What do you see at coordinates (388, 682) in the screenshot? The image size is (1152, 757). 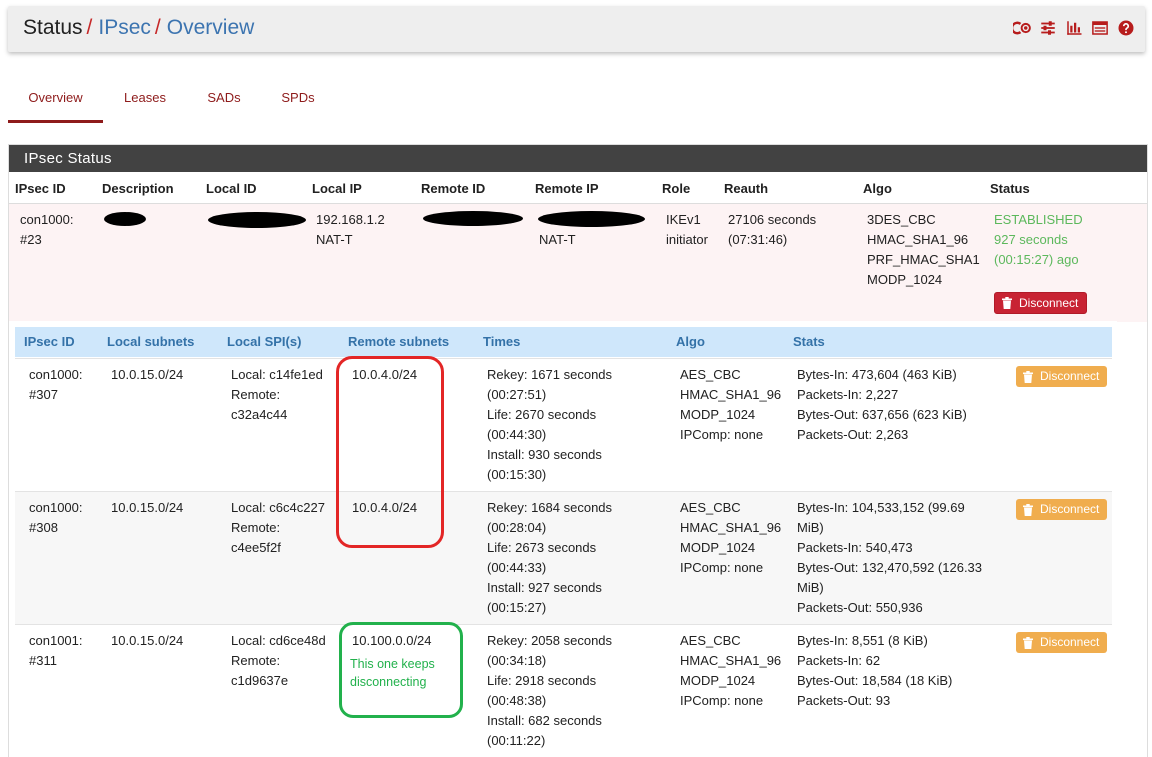 I see `annotation-line: disconnecting` at bounding box center [388, 682].